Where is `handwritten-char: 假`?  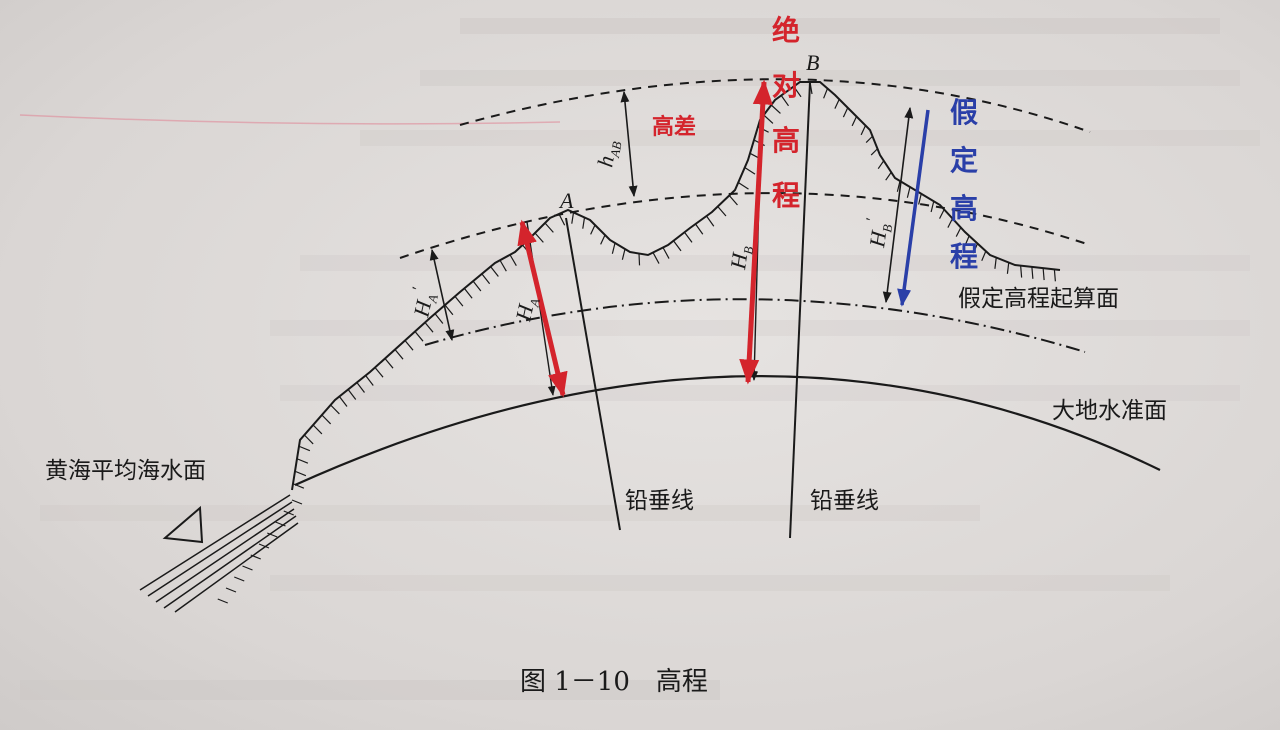
handwritten-char: 假 is located at coordinates (964, 112).